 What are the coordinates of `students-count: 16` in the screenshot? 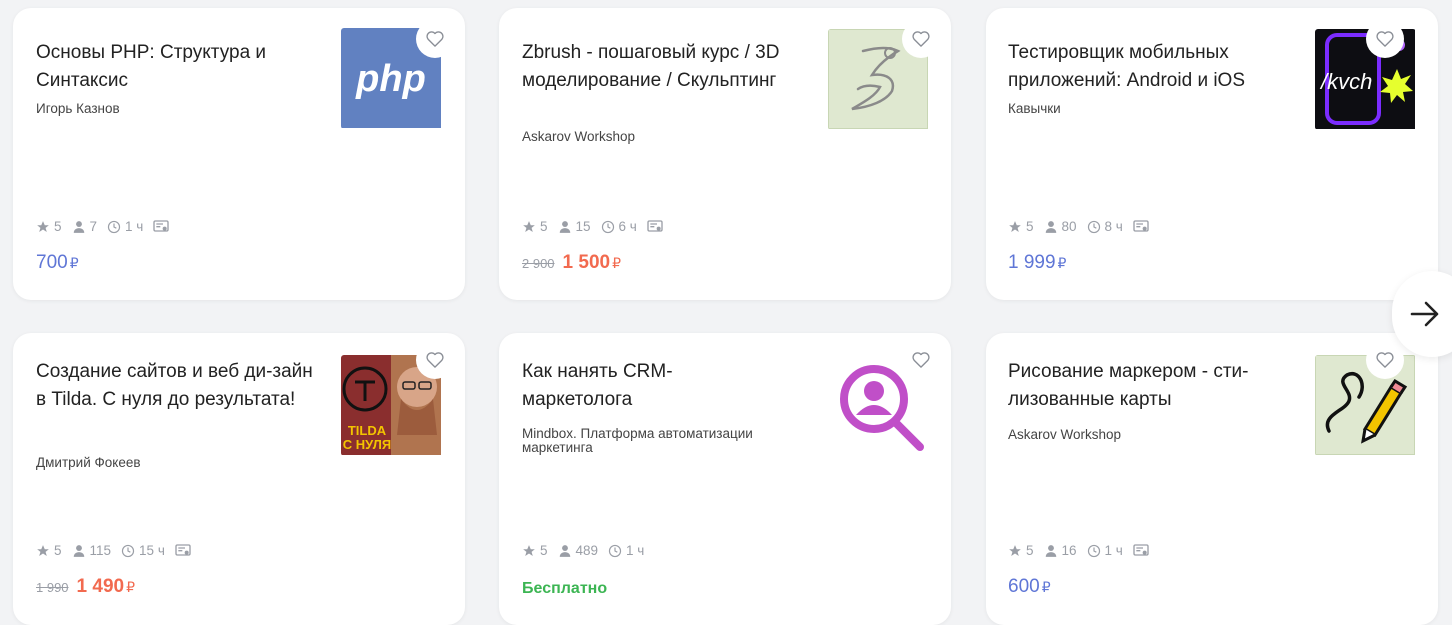 It's located at (1069, 550).